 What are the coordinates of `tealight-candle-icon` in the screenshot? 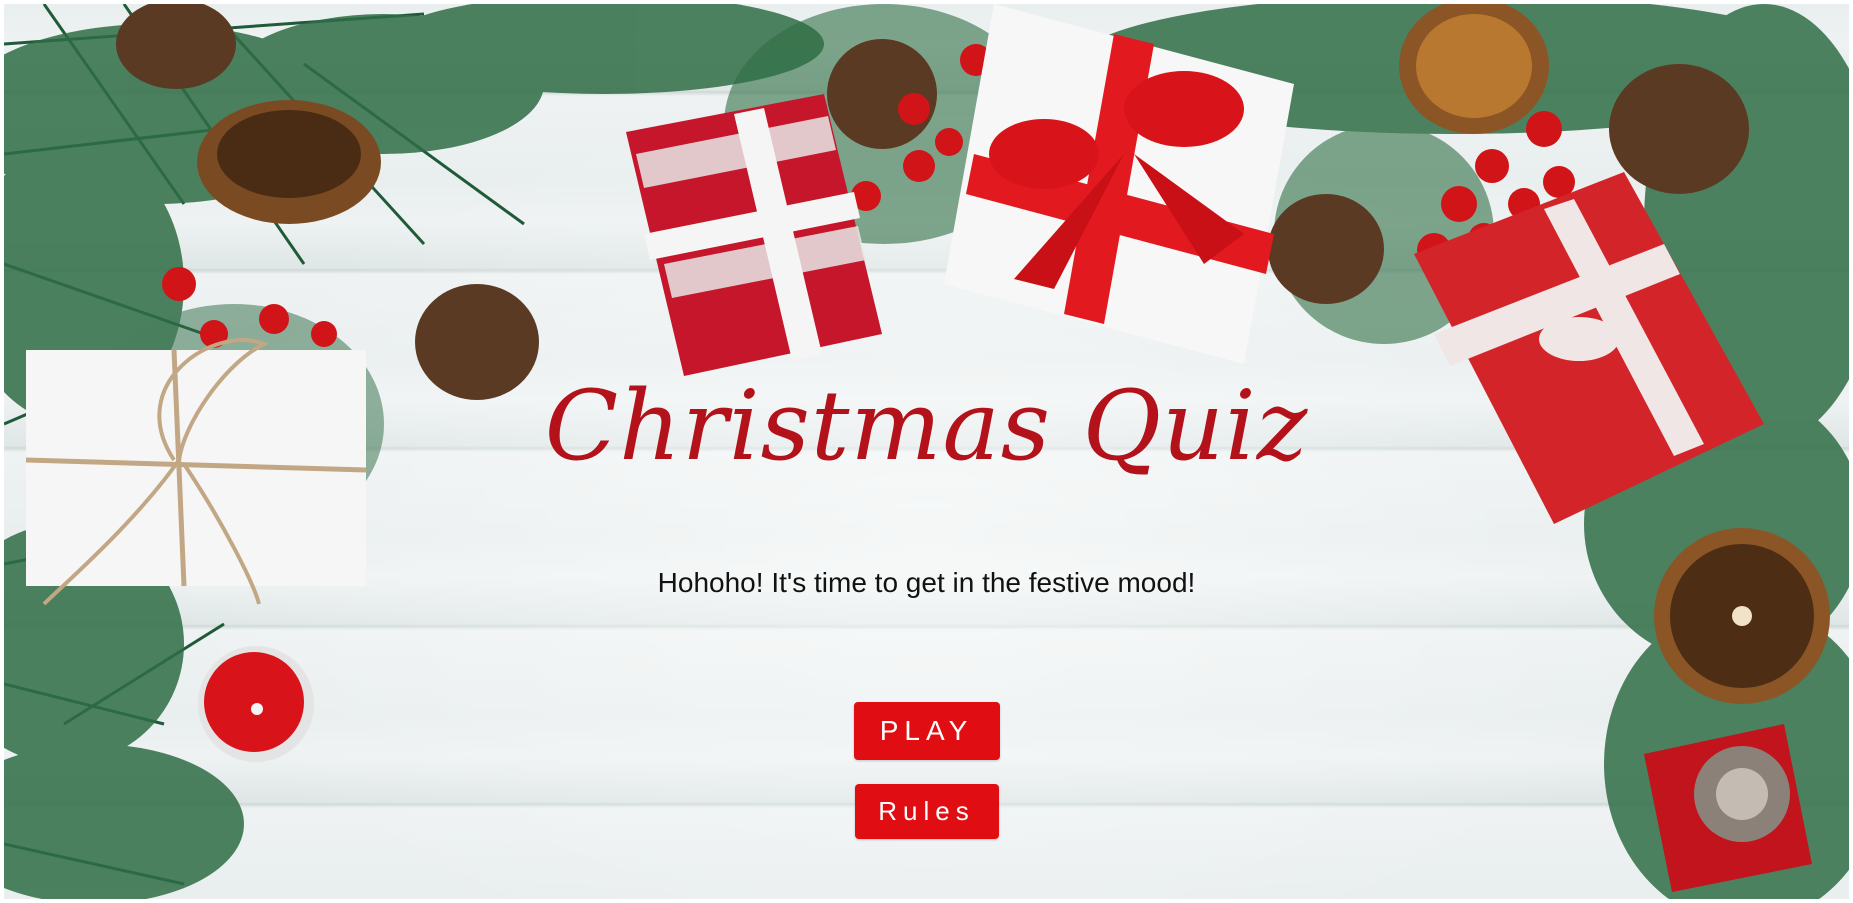 It's located at (256, 704).